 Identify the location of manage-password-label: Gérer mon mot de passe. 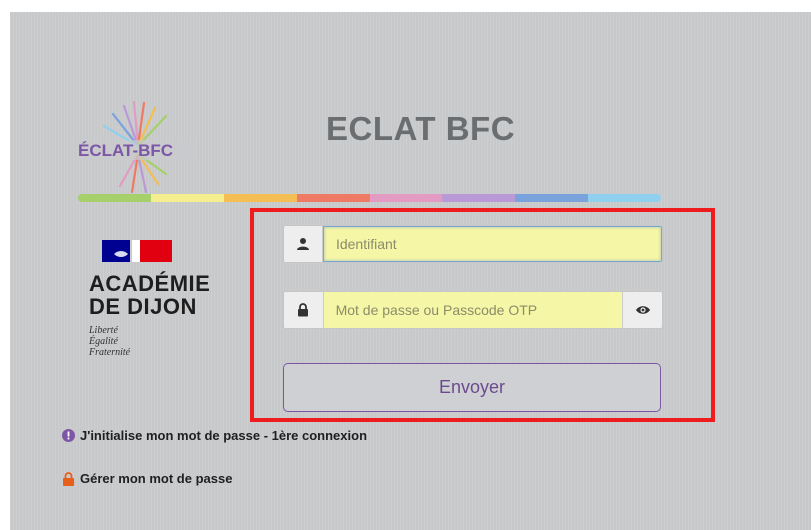
(156, 478).